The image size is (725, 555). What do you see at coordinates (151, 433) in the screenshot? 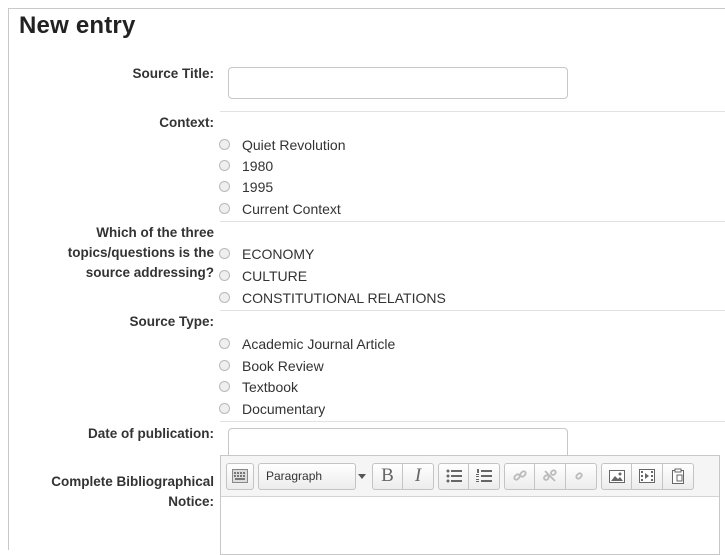
I see `date-label: Date of publication:` at bounding box center [151, 433].